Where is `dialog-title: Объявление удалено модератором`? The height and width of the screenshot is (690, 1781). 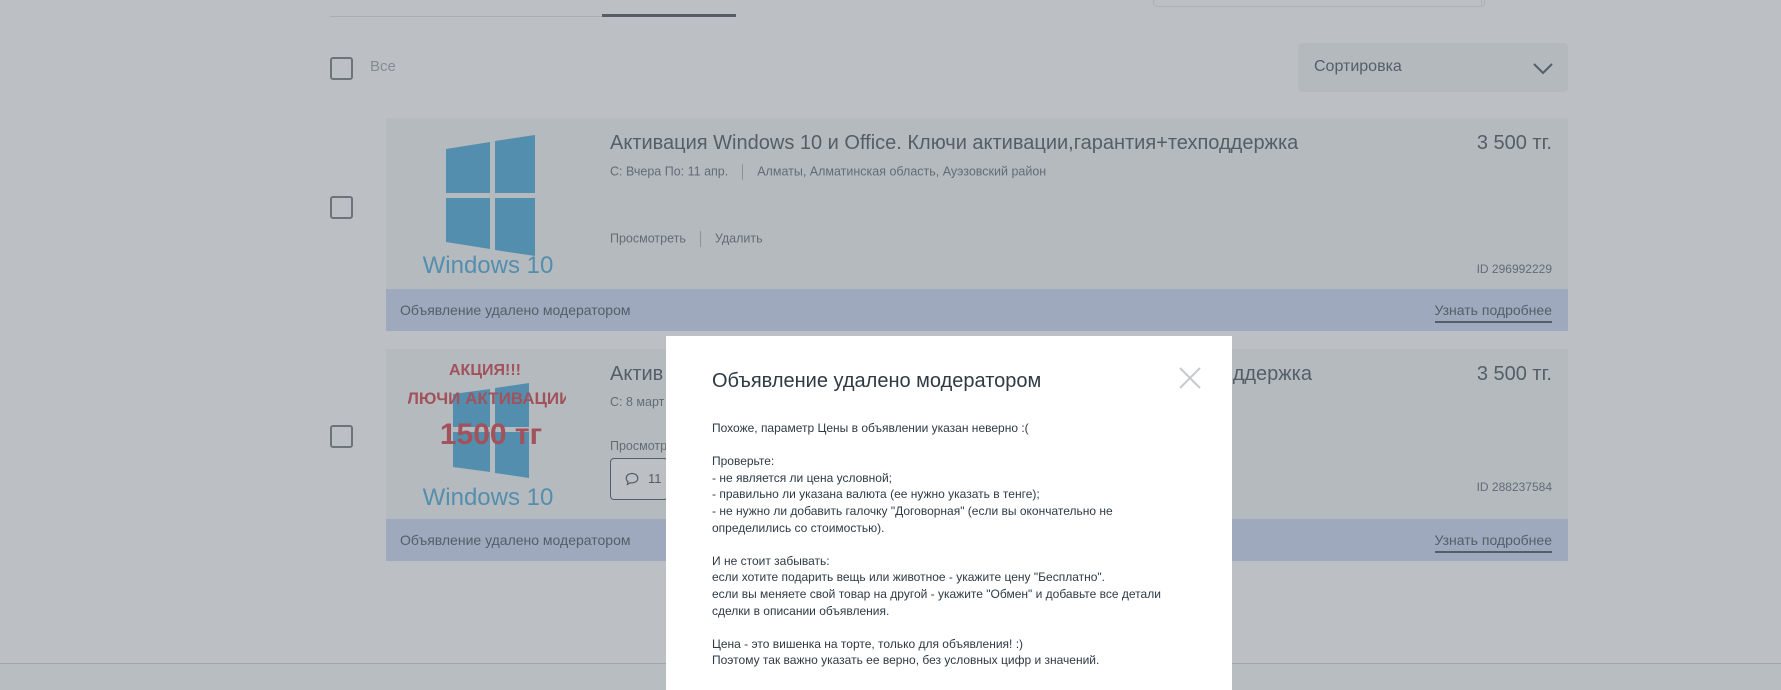 dialog-title: Объявление удалено модератором is located at coordinates (877, 381).